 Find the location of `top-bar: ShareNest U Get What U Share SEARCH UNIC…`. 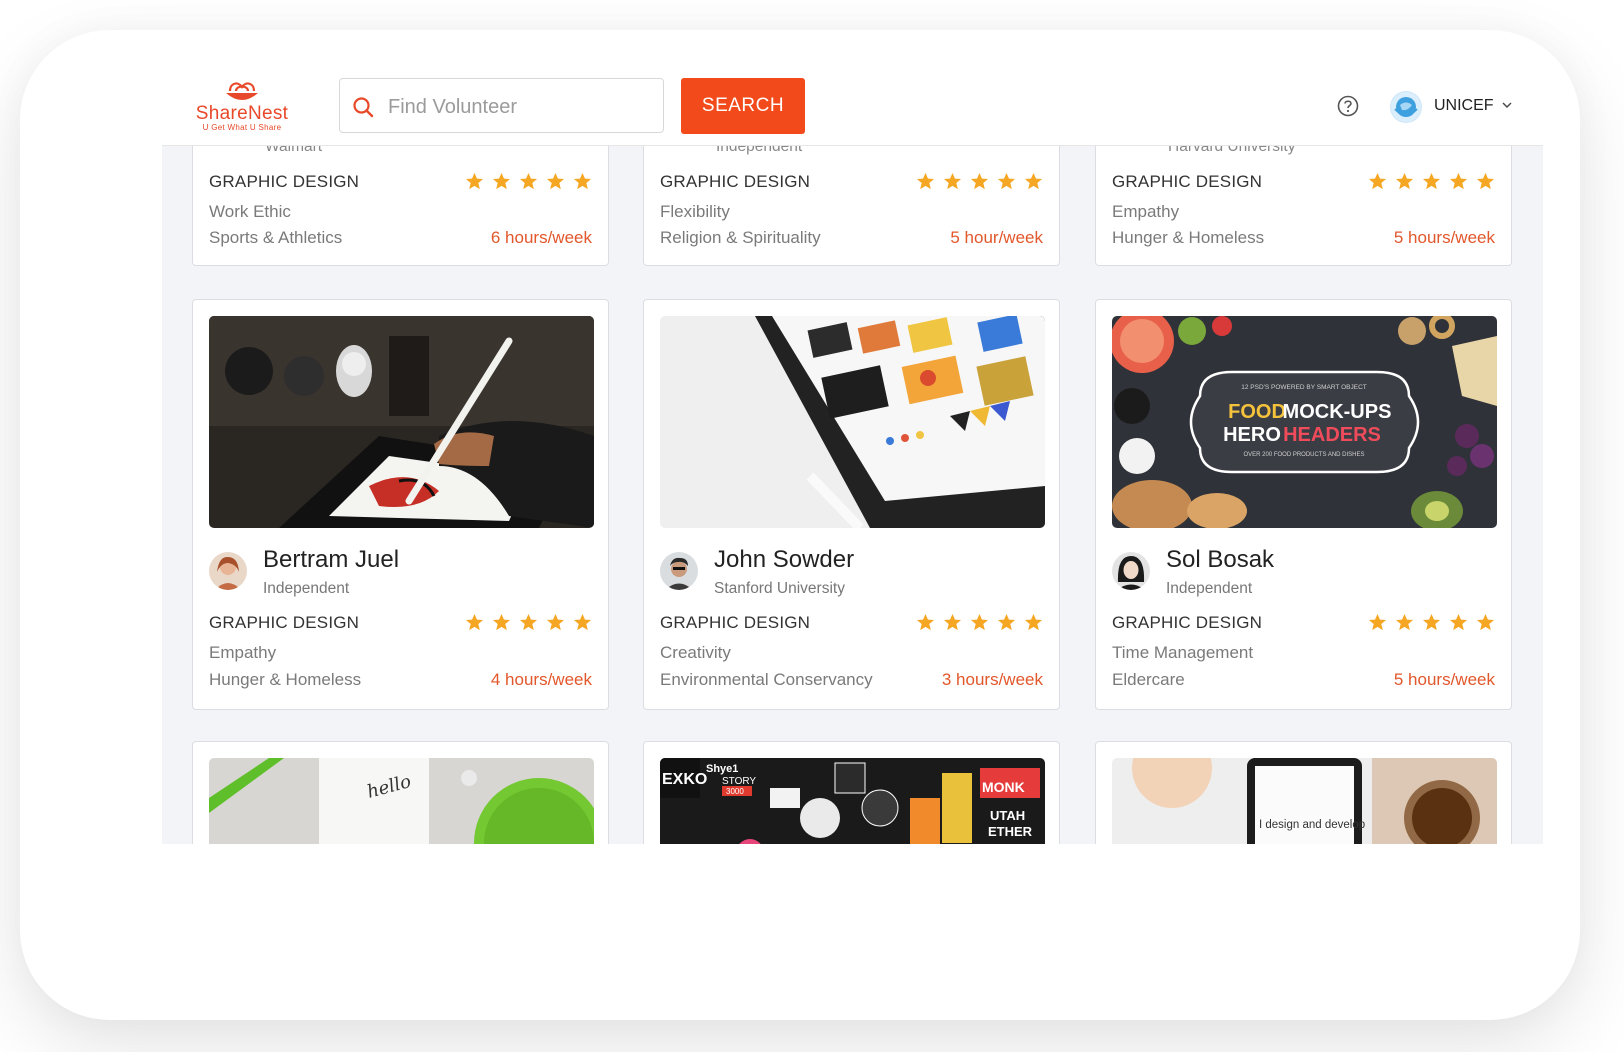

top-bar: ShareNest U Get What U Share SEARCH UNIC… is located at coordinates (852, 108).